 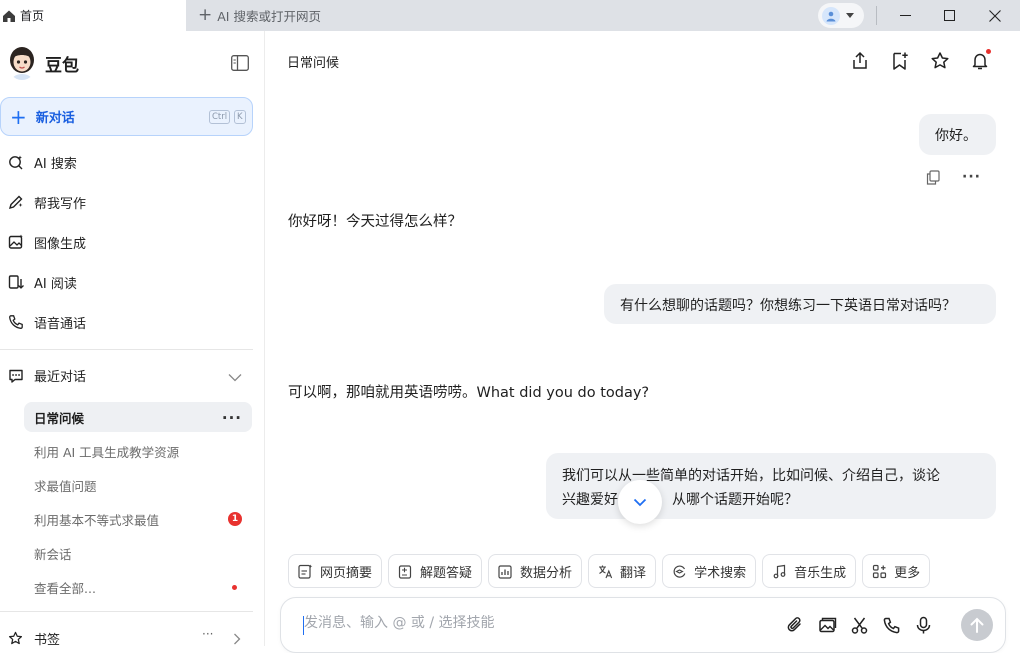 What do you see at coordinates (207, 634) in the screenshot?
I see `bookmarks-more-button: ···` at bounding box center [207, 634].